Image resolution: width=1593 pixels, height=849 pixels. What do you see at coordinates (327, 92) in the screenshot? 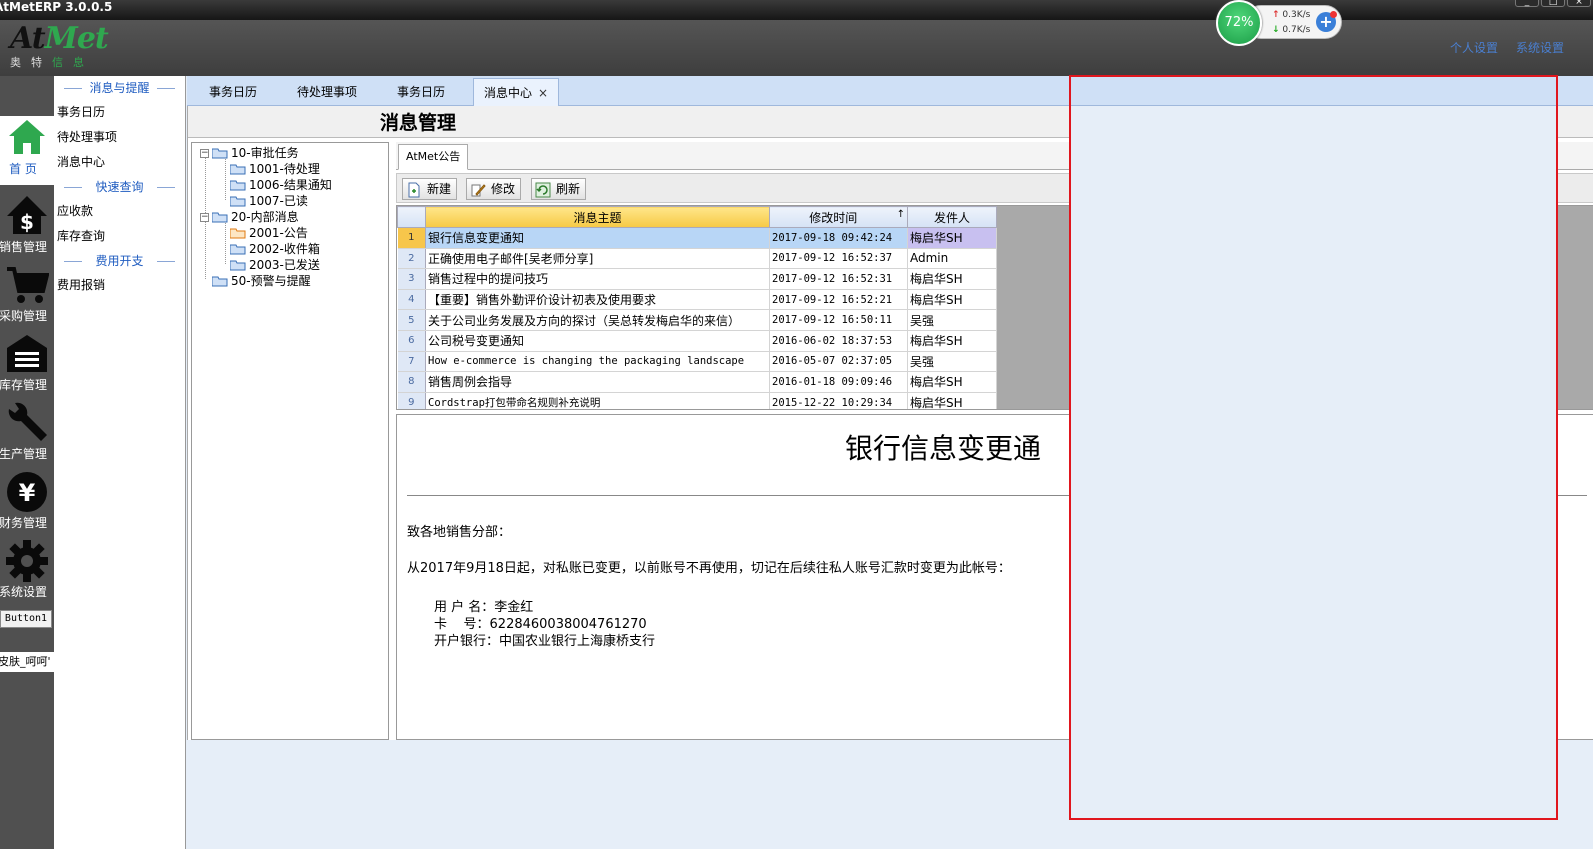
I see `tab-pending: 待处理事项` at bounding box center [327, 92].